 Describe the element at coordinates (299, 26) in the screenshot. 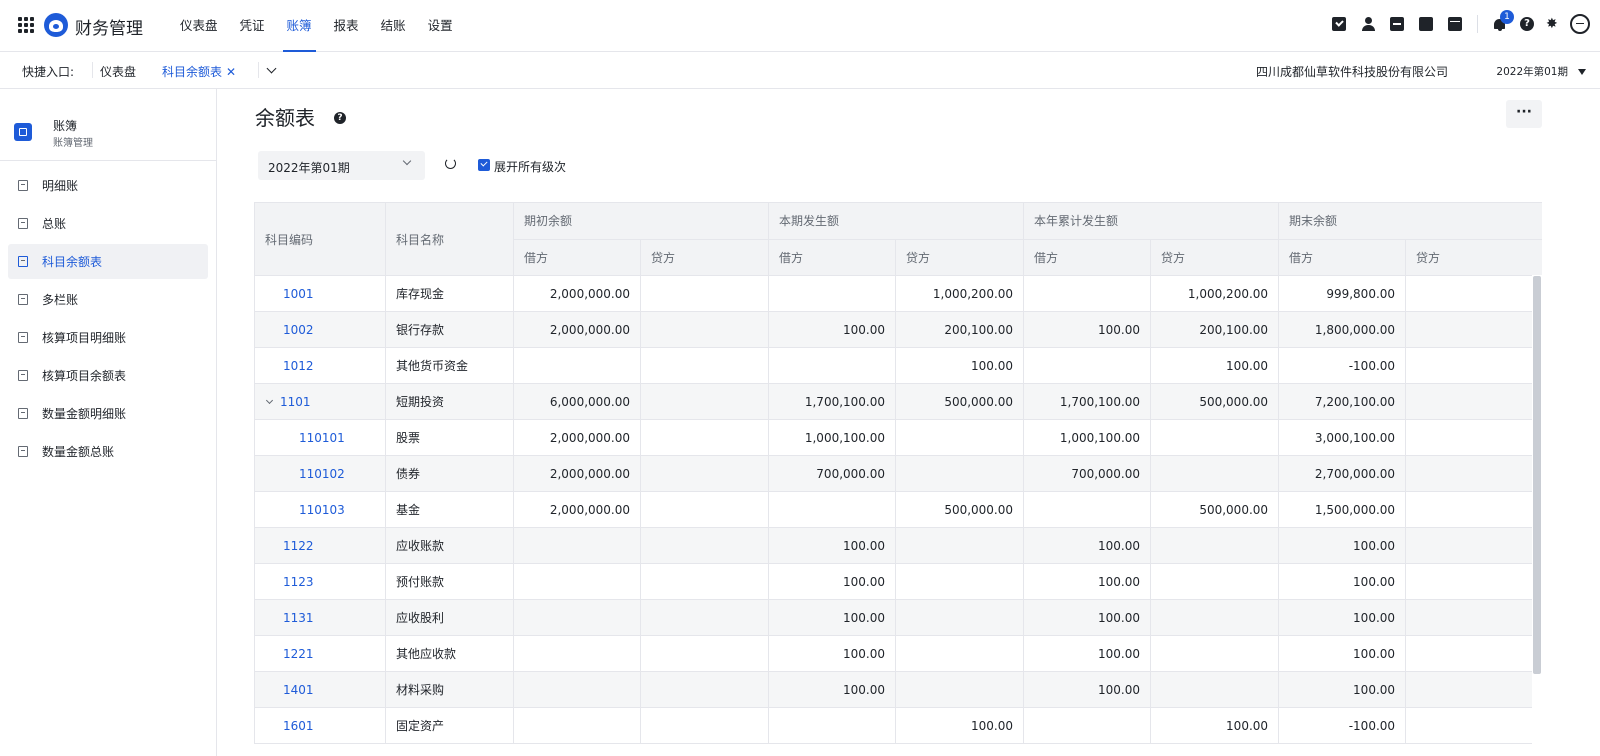

I see `nav-ledger: 账簿` at that location.